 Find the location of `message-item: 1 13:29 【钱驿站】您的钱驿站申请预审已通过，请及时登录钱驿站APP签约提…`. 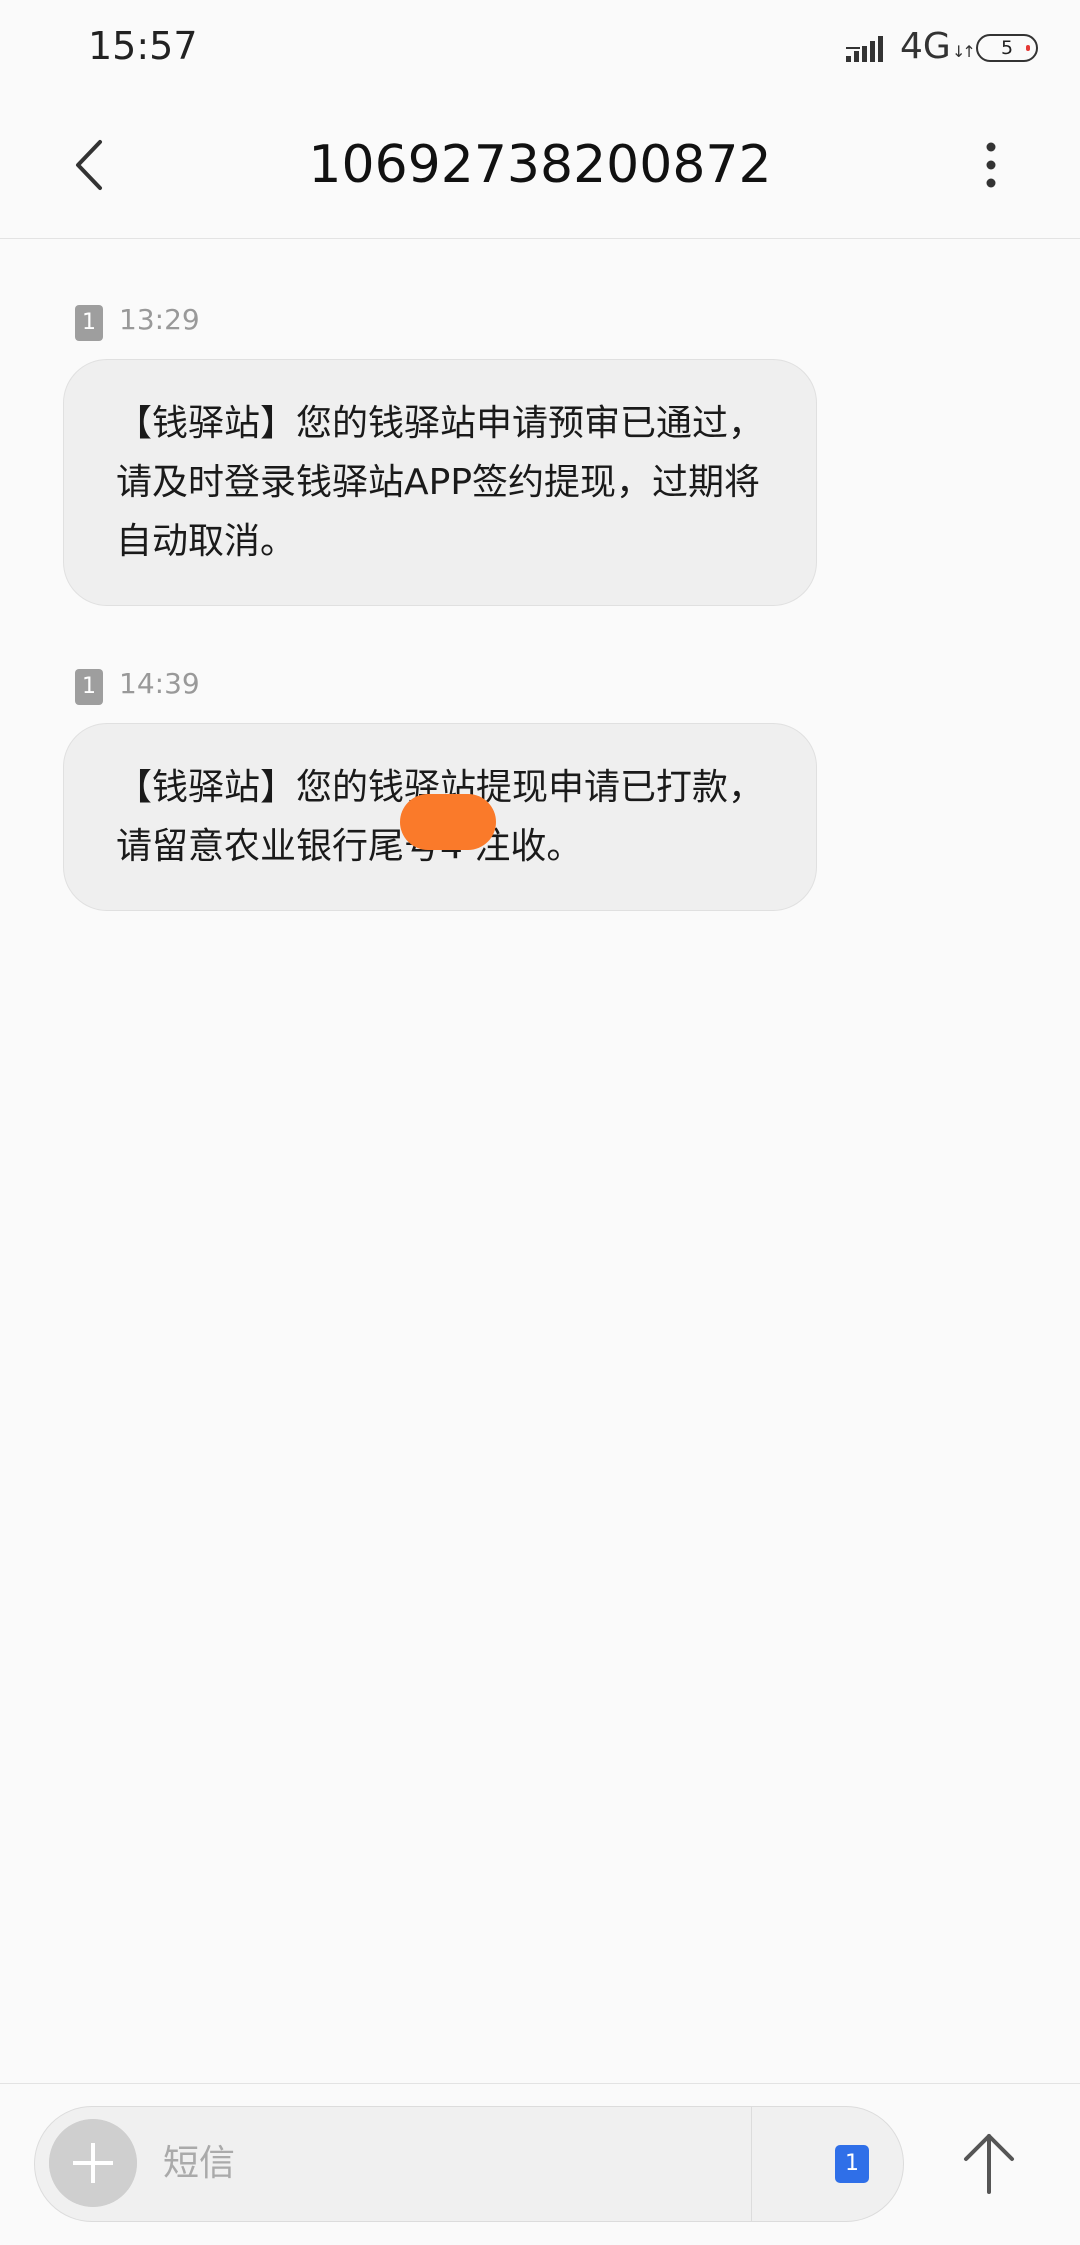

message-item: 1 13:29 【钱驿站】您的钱驿站申请预审已通过，请及时登录钱驿站APP签约提… is located at coordinates (440, 452).